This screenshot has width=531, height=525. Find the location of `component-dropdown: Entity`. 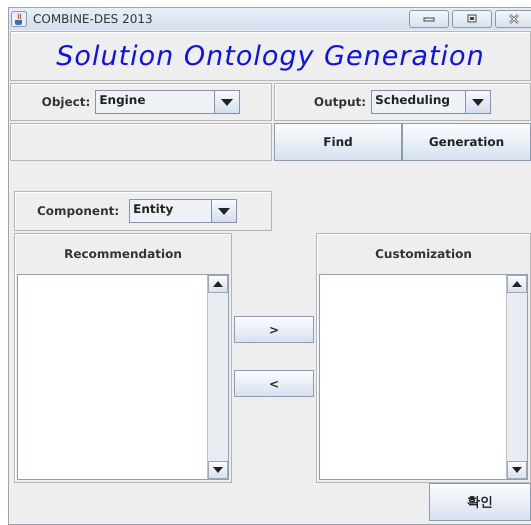

component-dropdown: Entity is located at coordinates (183, 211).